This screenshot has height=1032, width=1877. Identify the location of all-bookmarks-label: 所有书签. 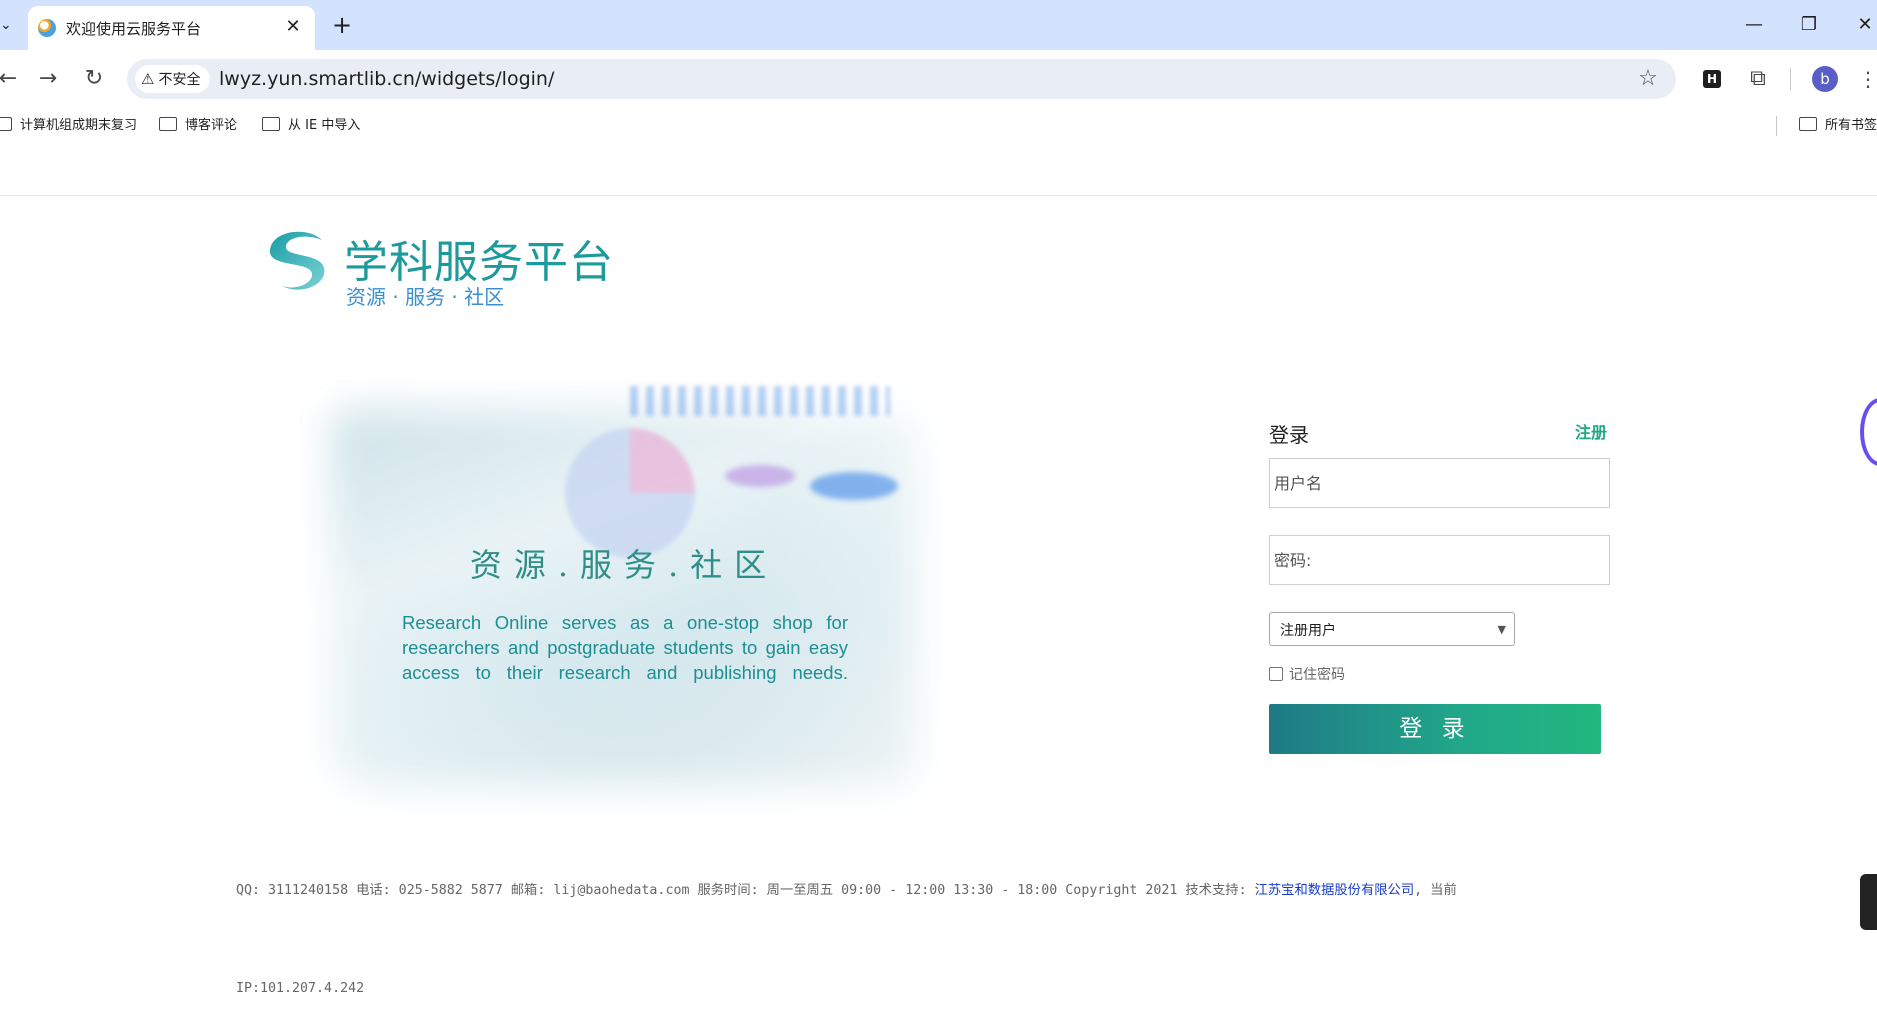
(1851, 125).